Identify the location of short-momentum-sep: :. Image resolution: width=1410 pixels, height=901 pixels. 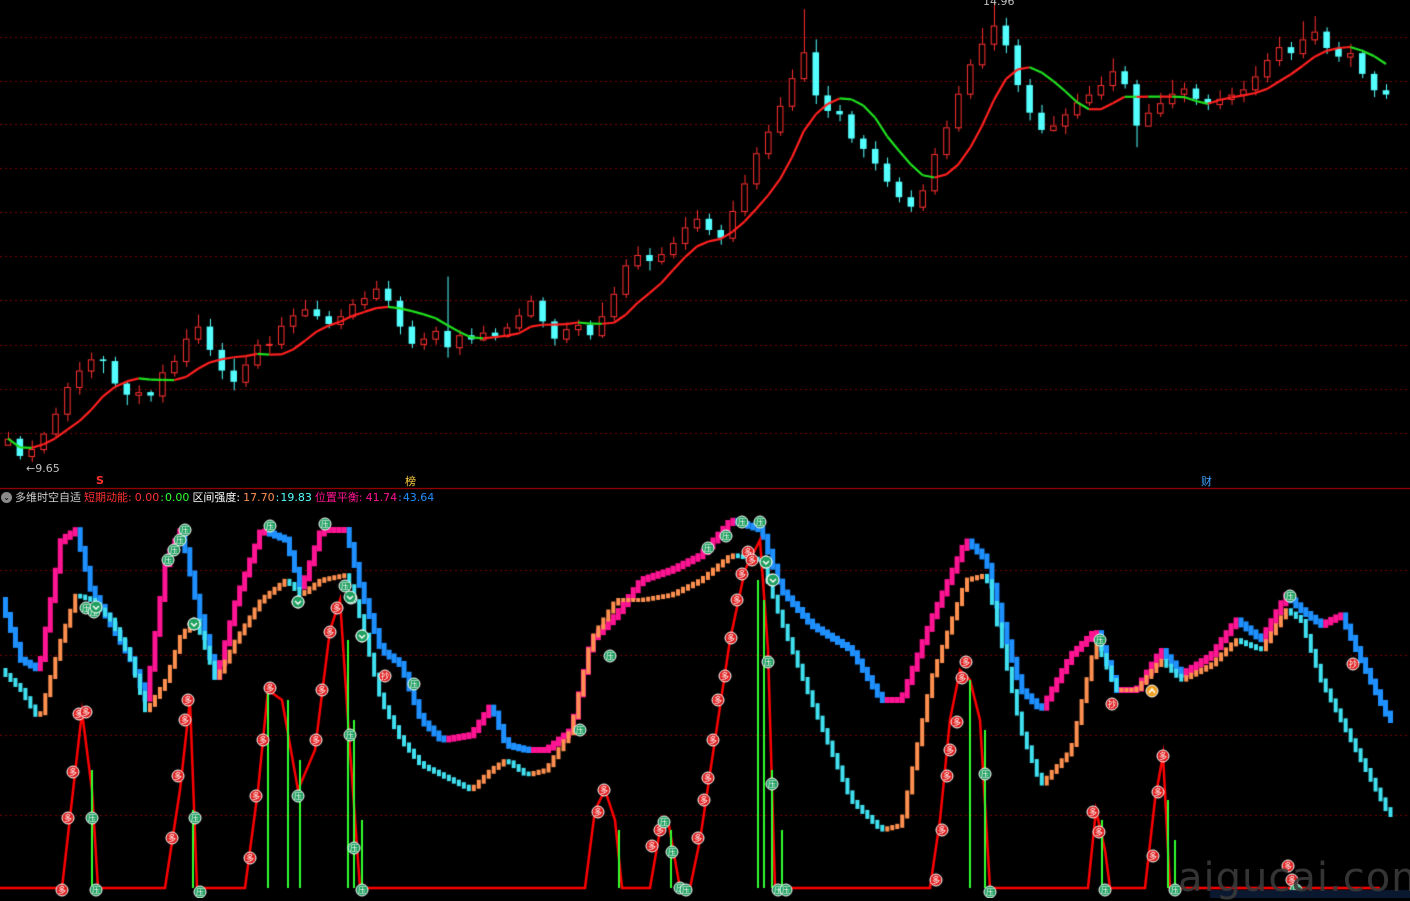
(162, 497).